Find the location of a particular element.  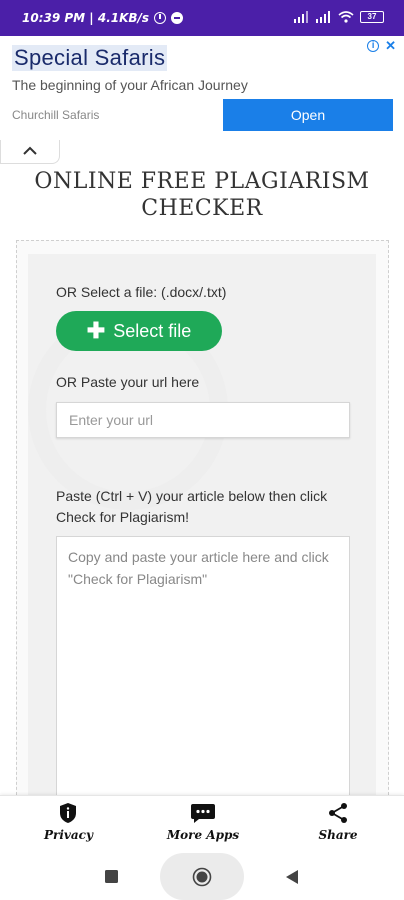

recents-icon is located at coordinates (111, 876).